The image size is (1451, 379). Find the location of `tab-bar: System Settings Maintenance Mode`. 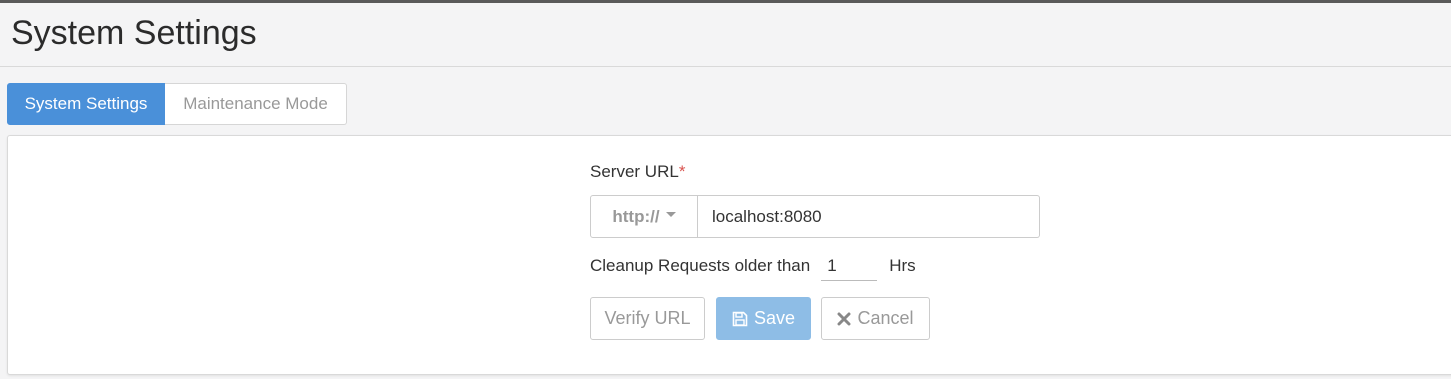

tab-bar: System Settings Maintenance Mode is located at coordinates (177, 104).